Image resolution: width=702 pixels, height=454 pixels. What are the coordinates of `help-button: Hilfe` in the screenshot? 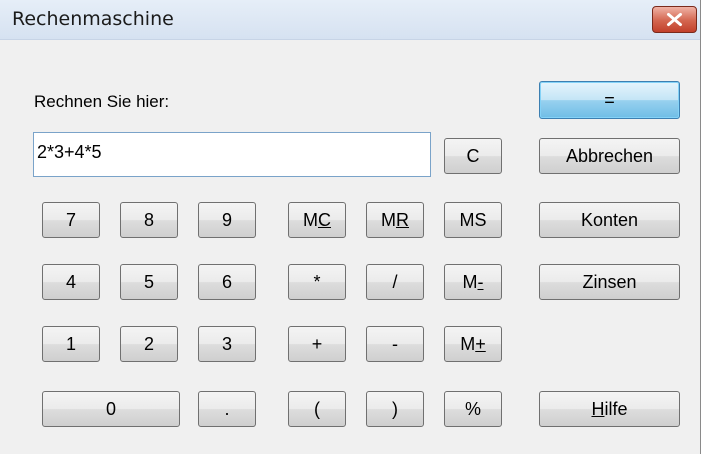 It's located at (609, 409).